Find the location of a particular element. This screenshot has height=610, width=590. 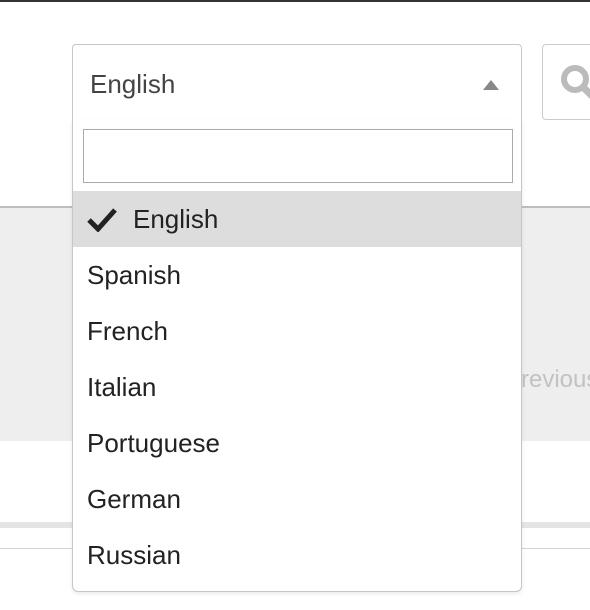

language-select: English is located at coordinates (297, 82).